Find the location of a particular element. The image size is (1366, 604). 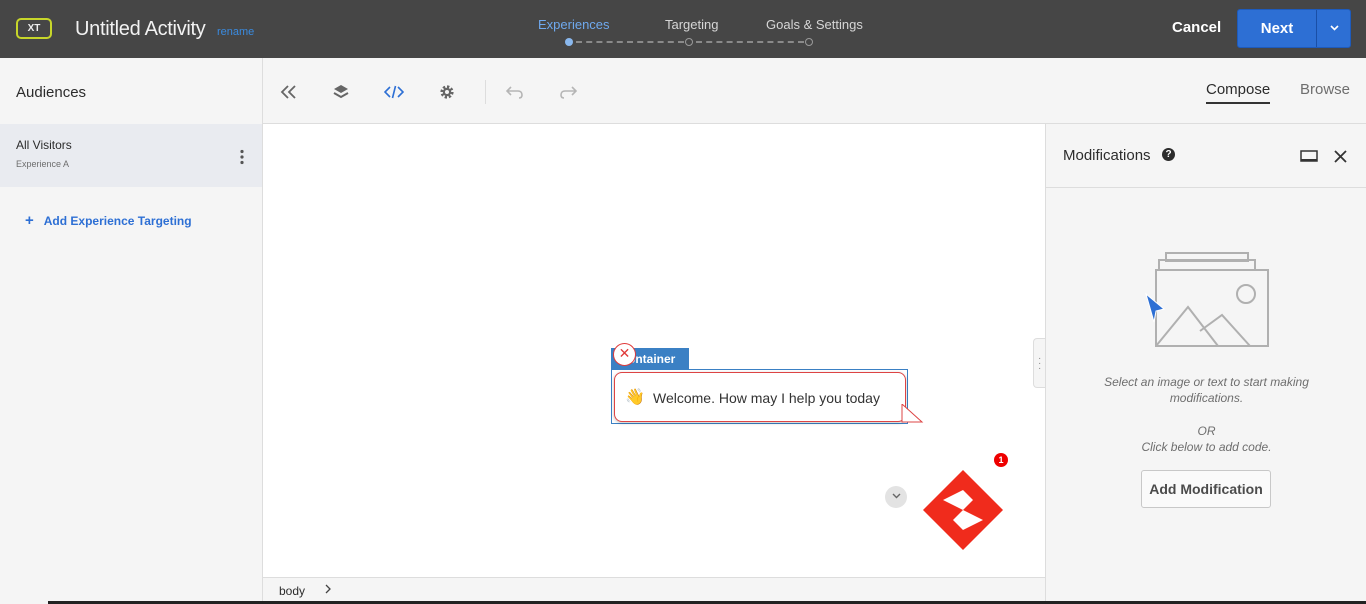

audience-name: All Visitors is located at coordinates (44, 145).